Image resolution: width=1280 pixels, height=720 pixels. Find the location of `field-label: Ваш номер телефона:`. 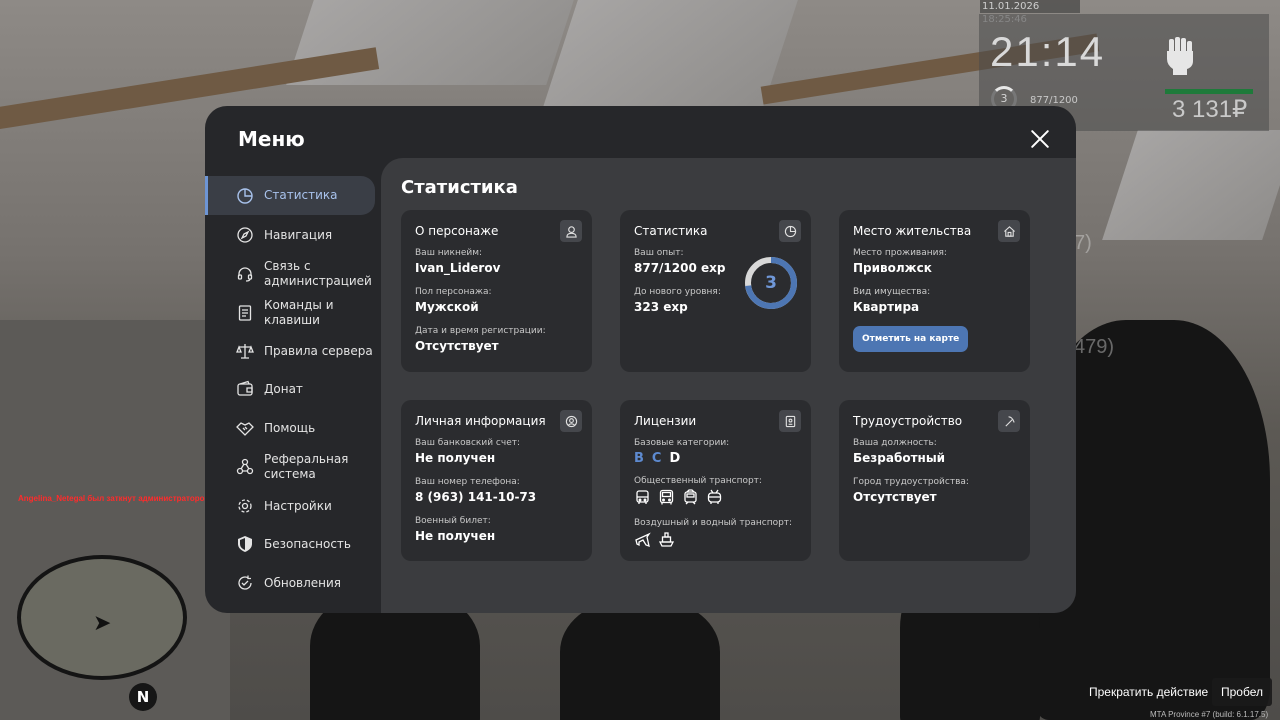

field-label: Ваш номер телефона: is located at coordinates (467, 482).